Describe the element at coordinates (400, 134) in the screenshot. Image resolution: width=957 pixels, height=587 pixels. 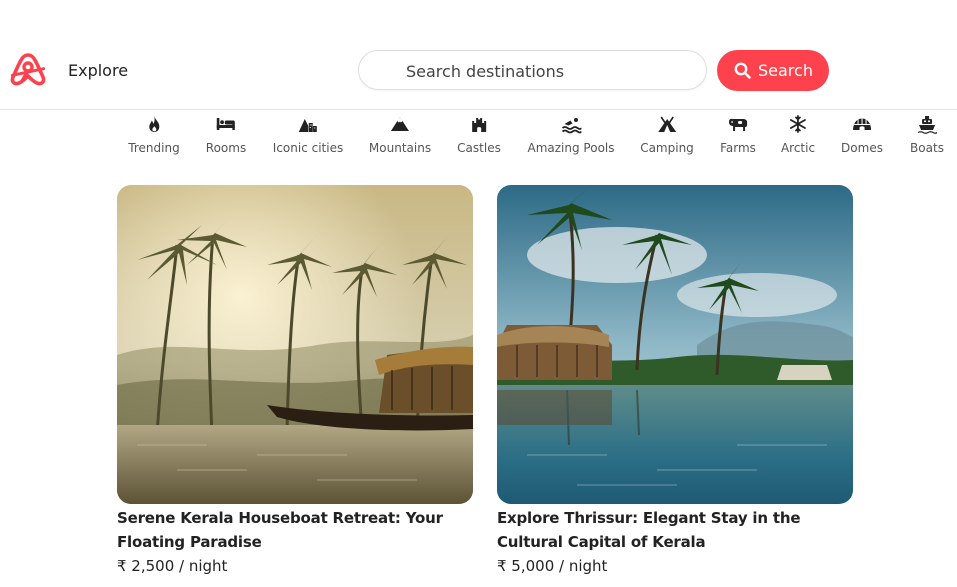
I see `filter-mountains: Mountains` at that location.